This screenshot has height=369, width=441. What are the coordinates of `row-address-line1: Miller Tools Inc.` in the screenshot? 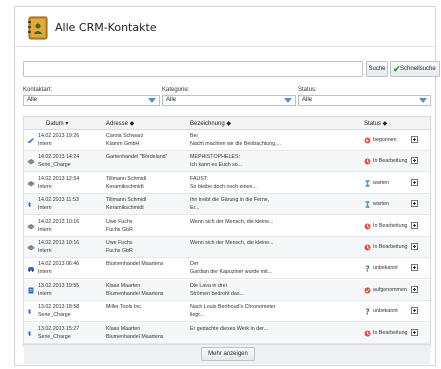 It's located at (124, 307).